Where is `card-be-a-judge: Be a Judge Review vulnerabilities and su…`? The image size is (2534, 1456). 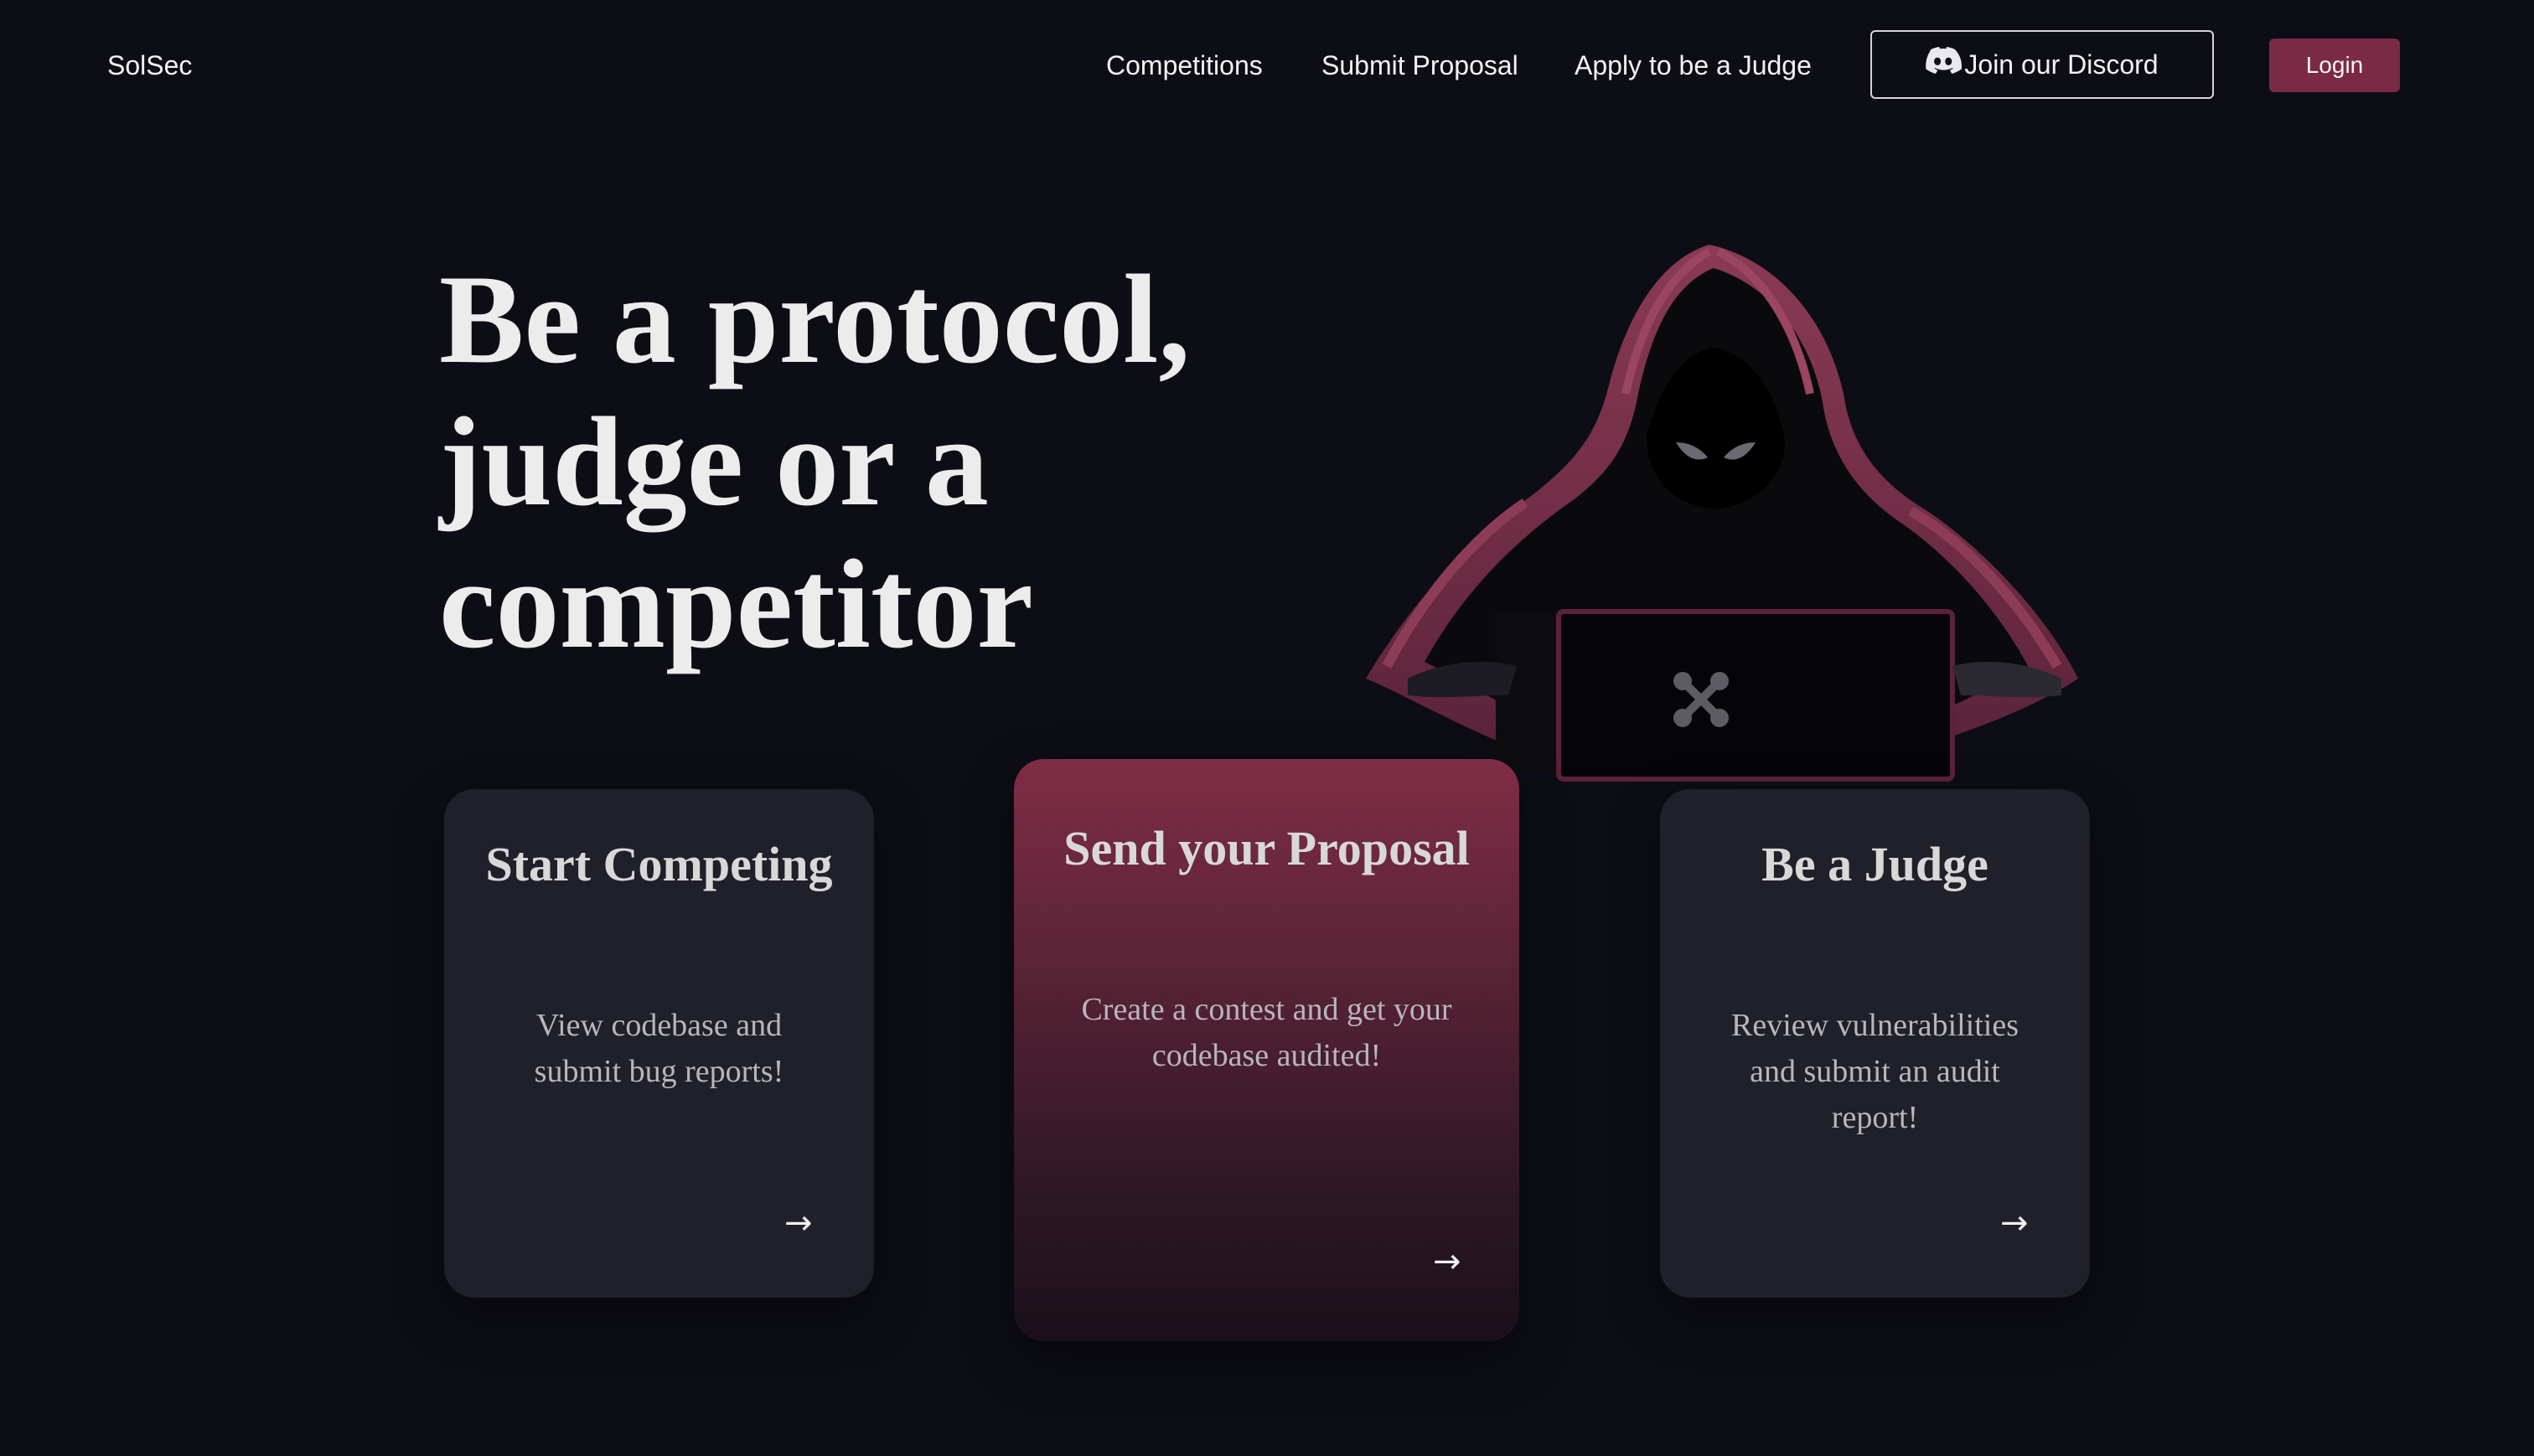 card-be-a-judge: Be a Judge Review vulnerabilities and su… is located at coordinates (1875, 1043).